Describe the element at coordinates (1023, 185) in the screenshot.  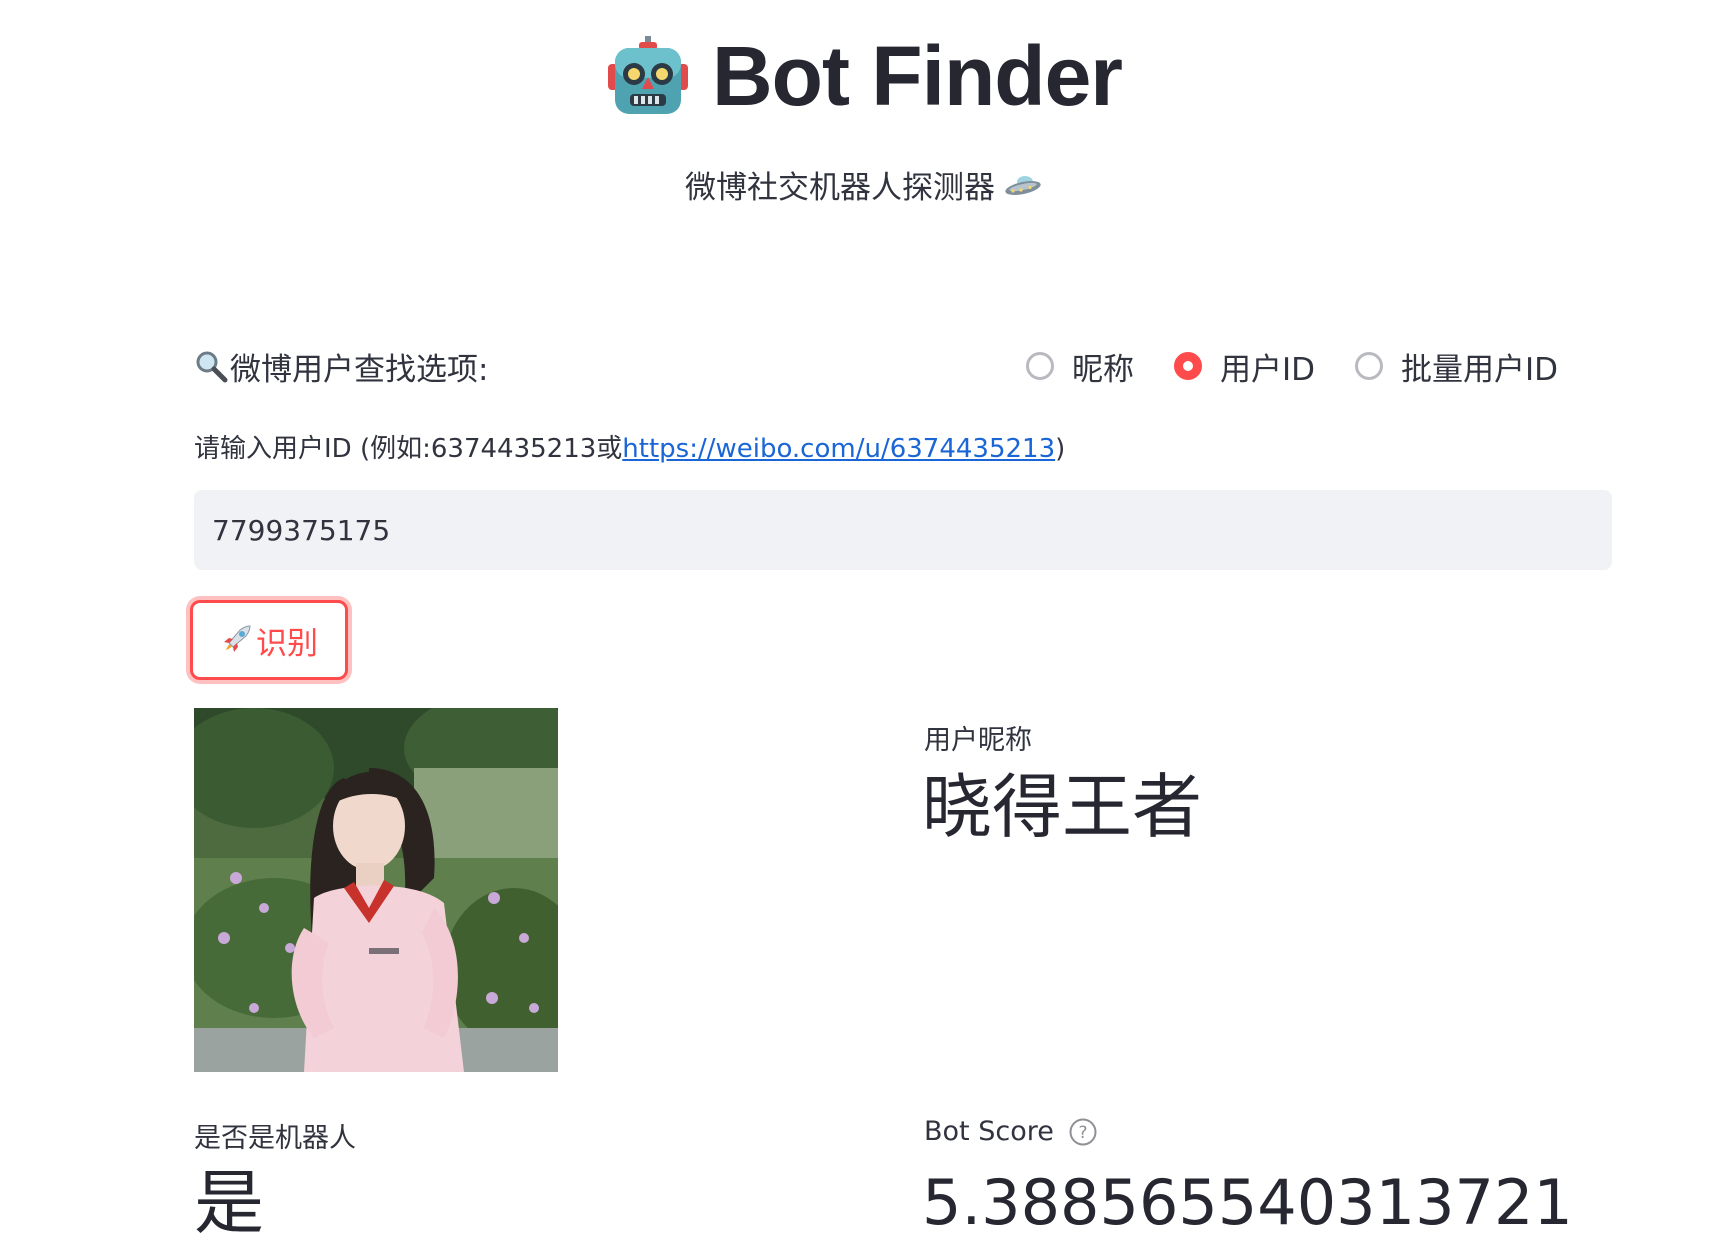
I see `flying-saucer-icon` at that location.